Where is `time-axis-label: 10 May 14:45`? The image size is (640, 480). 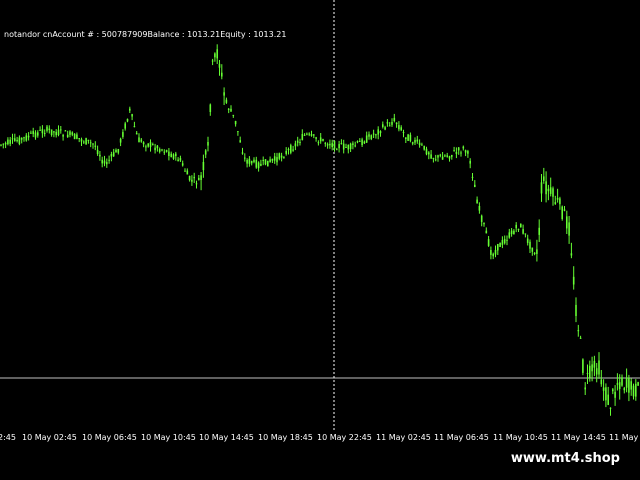
time-axis-label: 10 May 14:45 is located at coordinates (226, 437).